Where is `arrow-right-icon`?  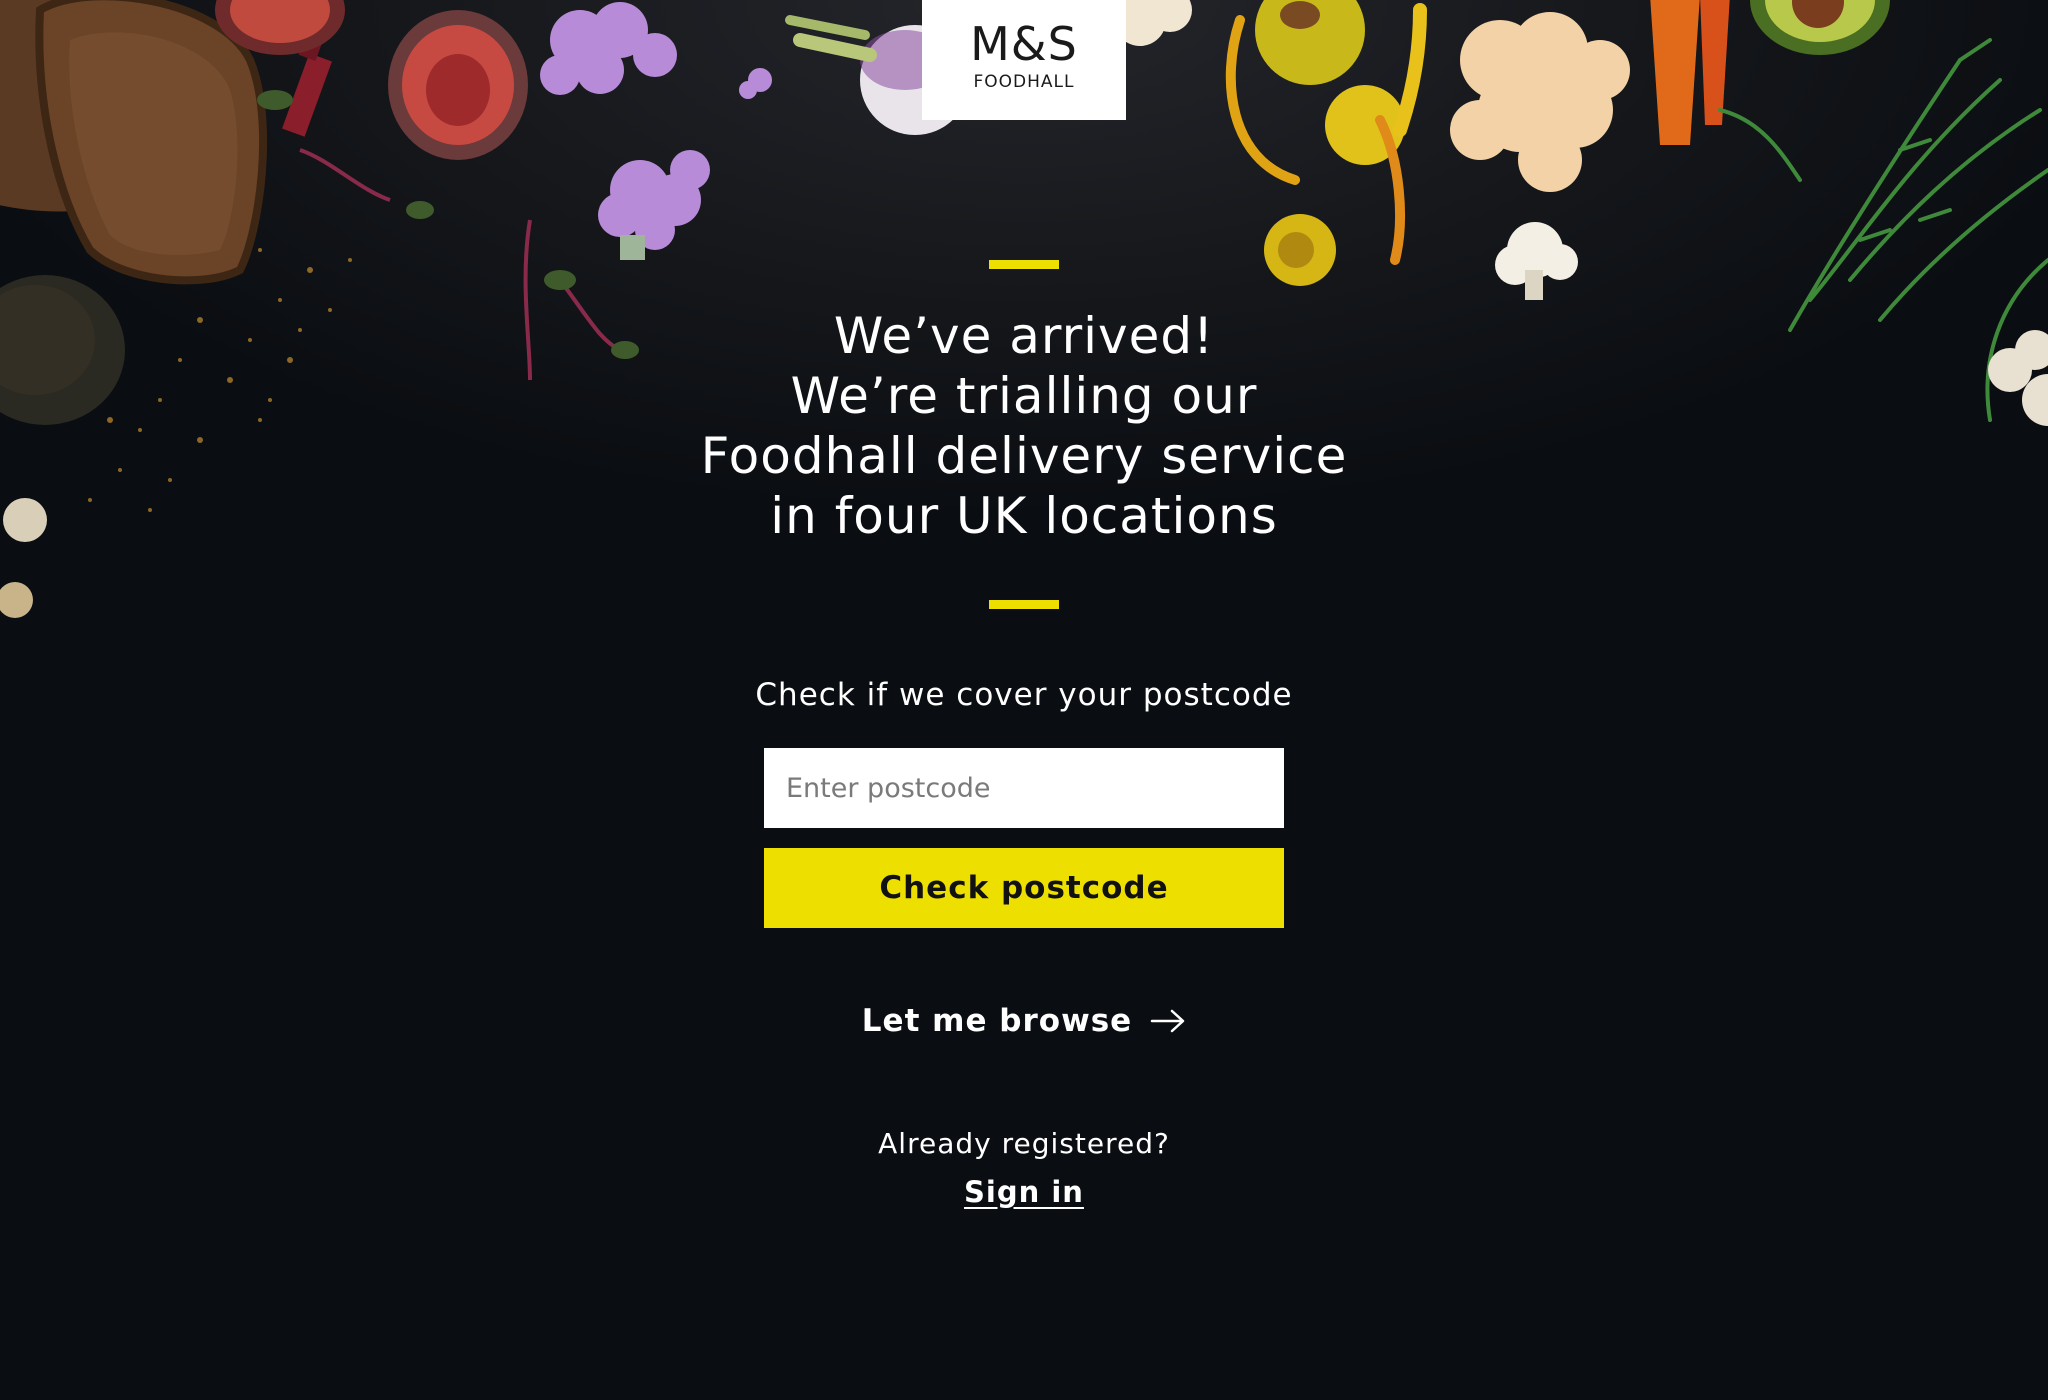
arrow-right-icon is located at coordinates (1167, 1021).